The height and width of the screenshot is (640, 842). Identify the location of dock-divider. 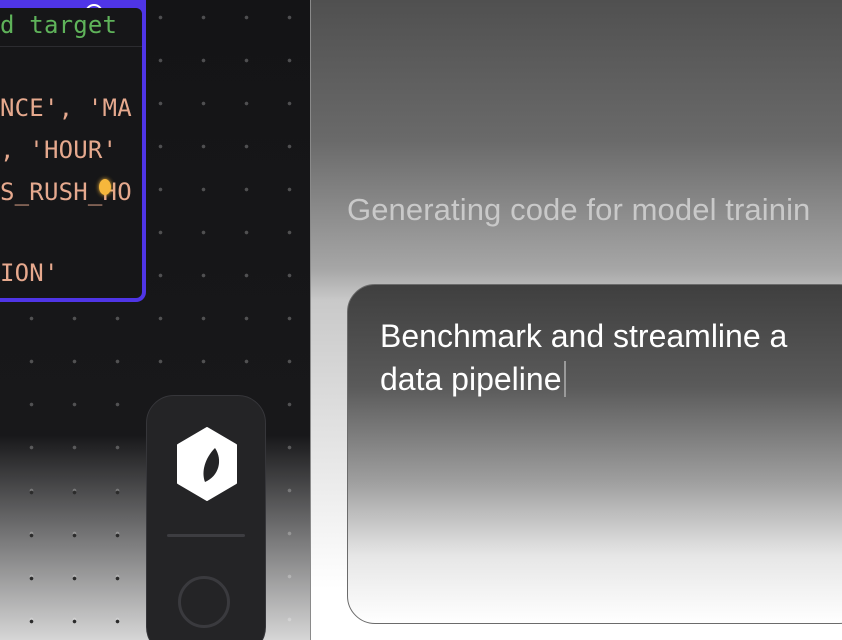
(206, 535).